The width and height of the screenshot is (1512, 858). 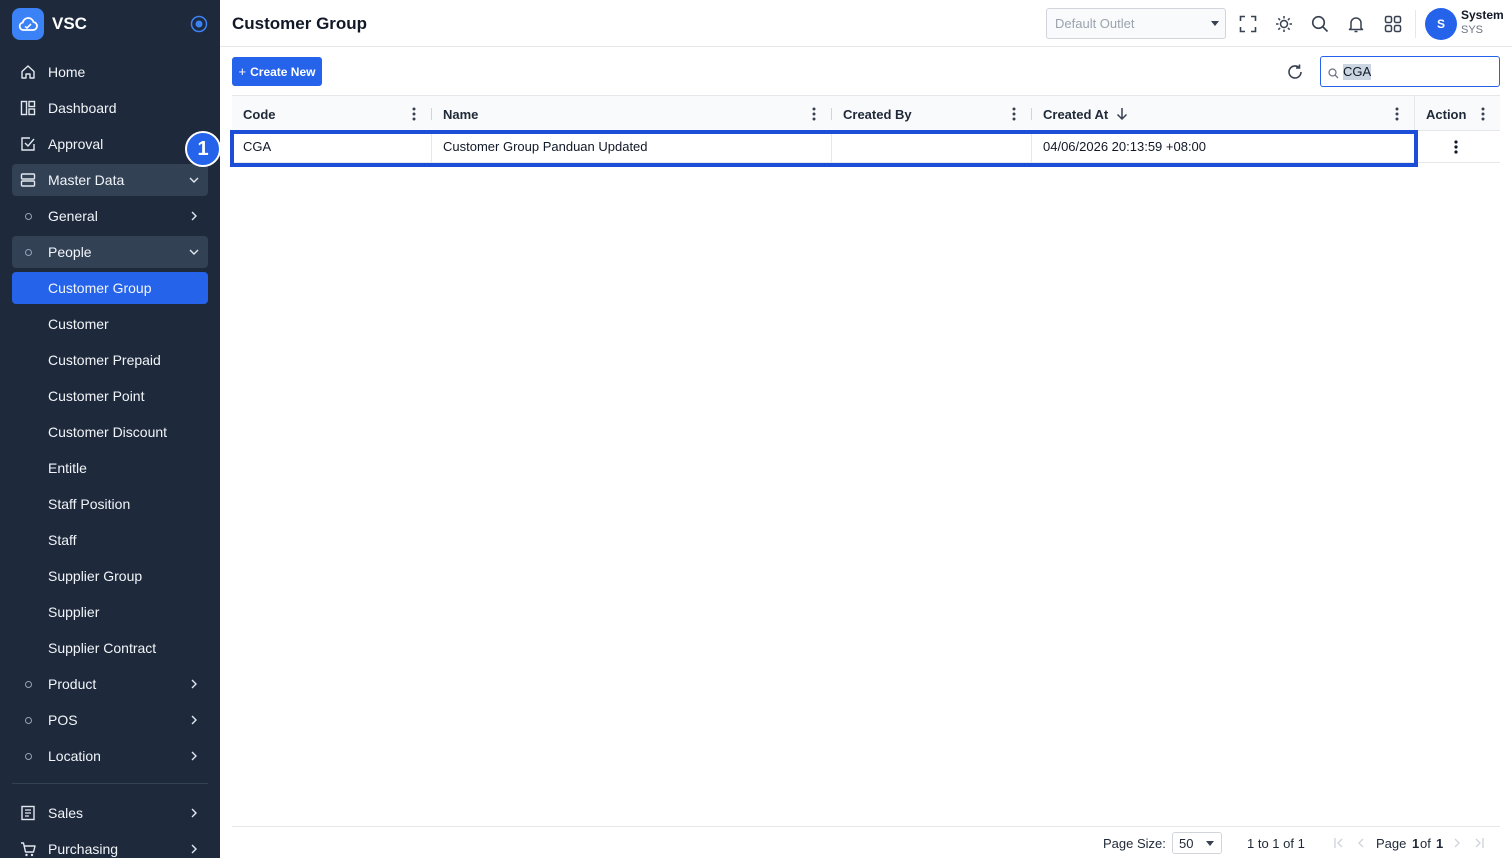 I want to click on outlet-select: Default Outlet, so click(x=1136, y=23).